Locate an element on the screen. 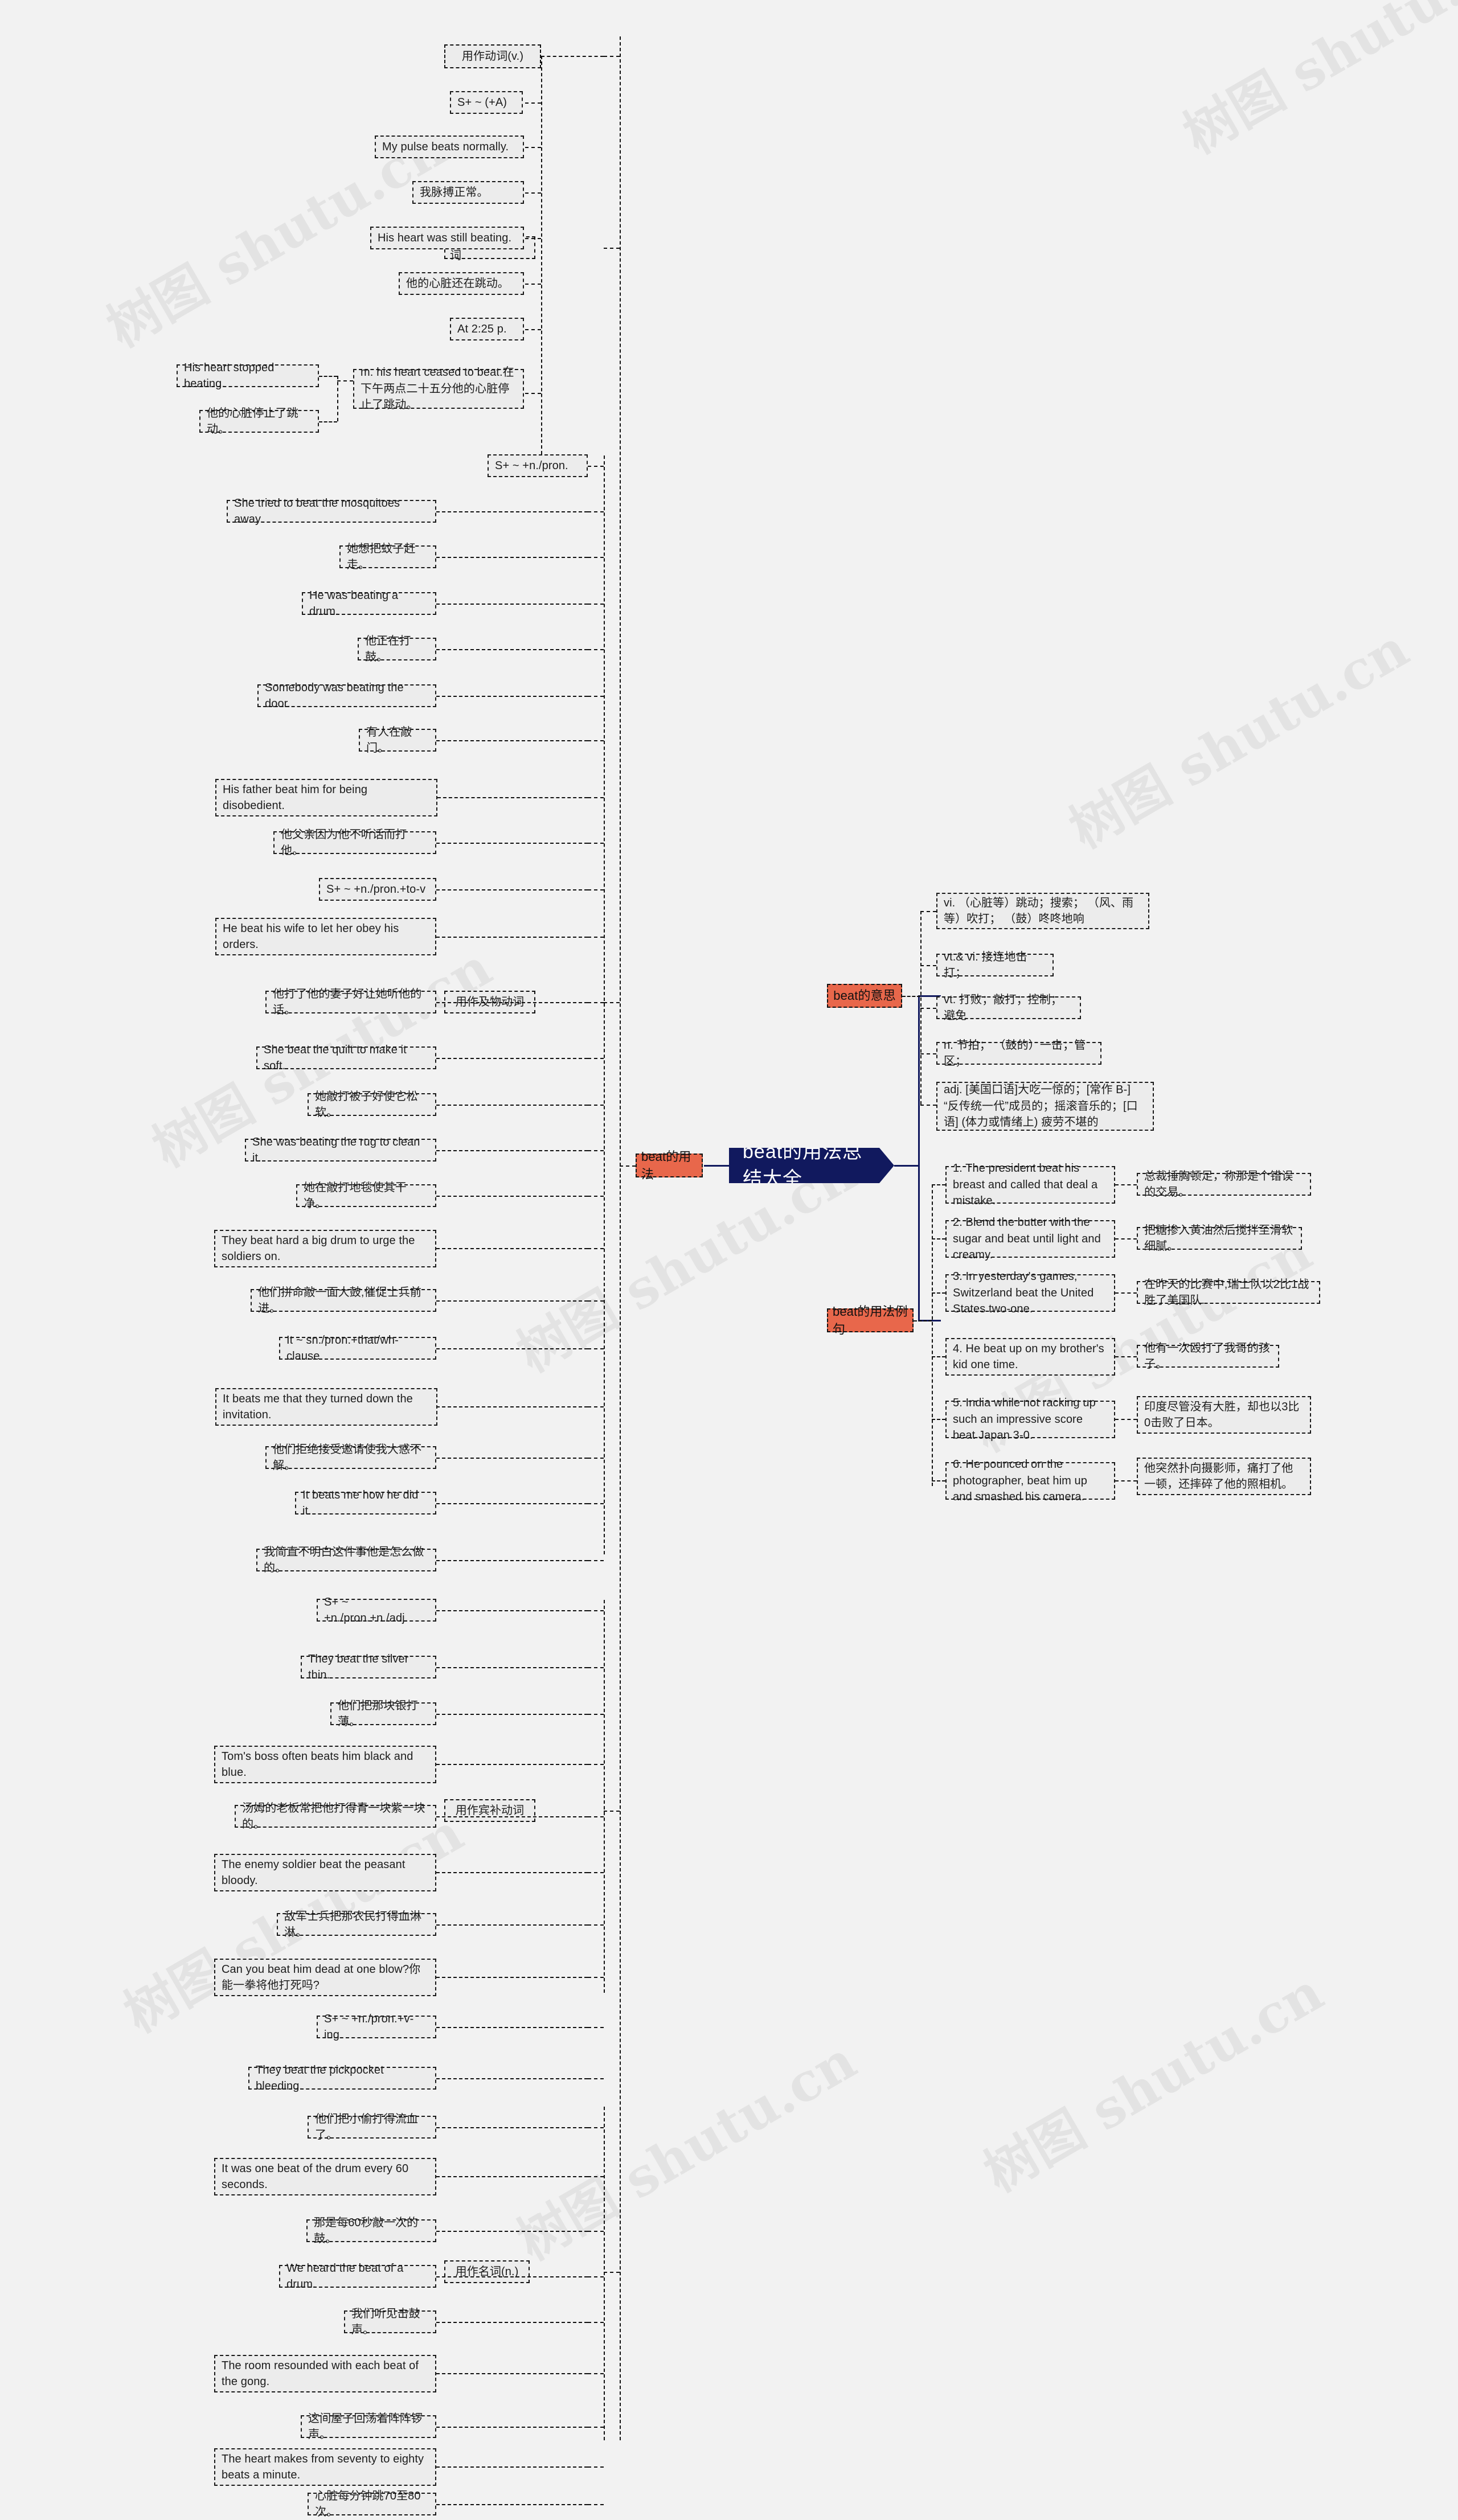 The width and height of the screenshot is (1458, 2520). example-node: 他的心脏停止了跳动。 is located at coordinates (259, 421).